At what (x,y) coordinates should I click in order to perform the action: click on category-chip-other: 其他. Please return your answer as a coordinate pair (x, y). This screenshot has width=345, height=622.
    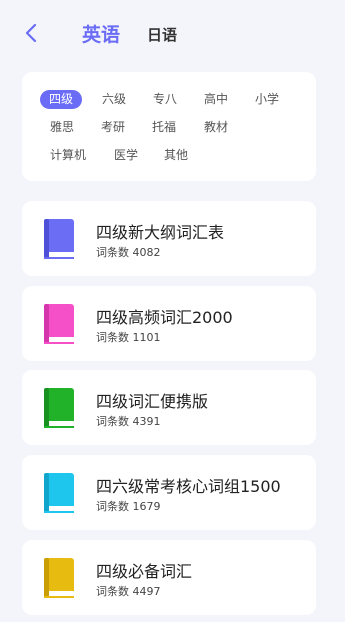
    Looking at the image, I should click on (176, 155).